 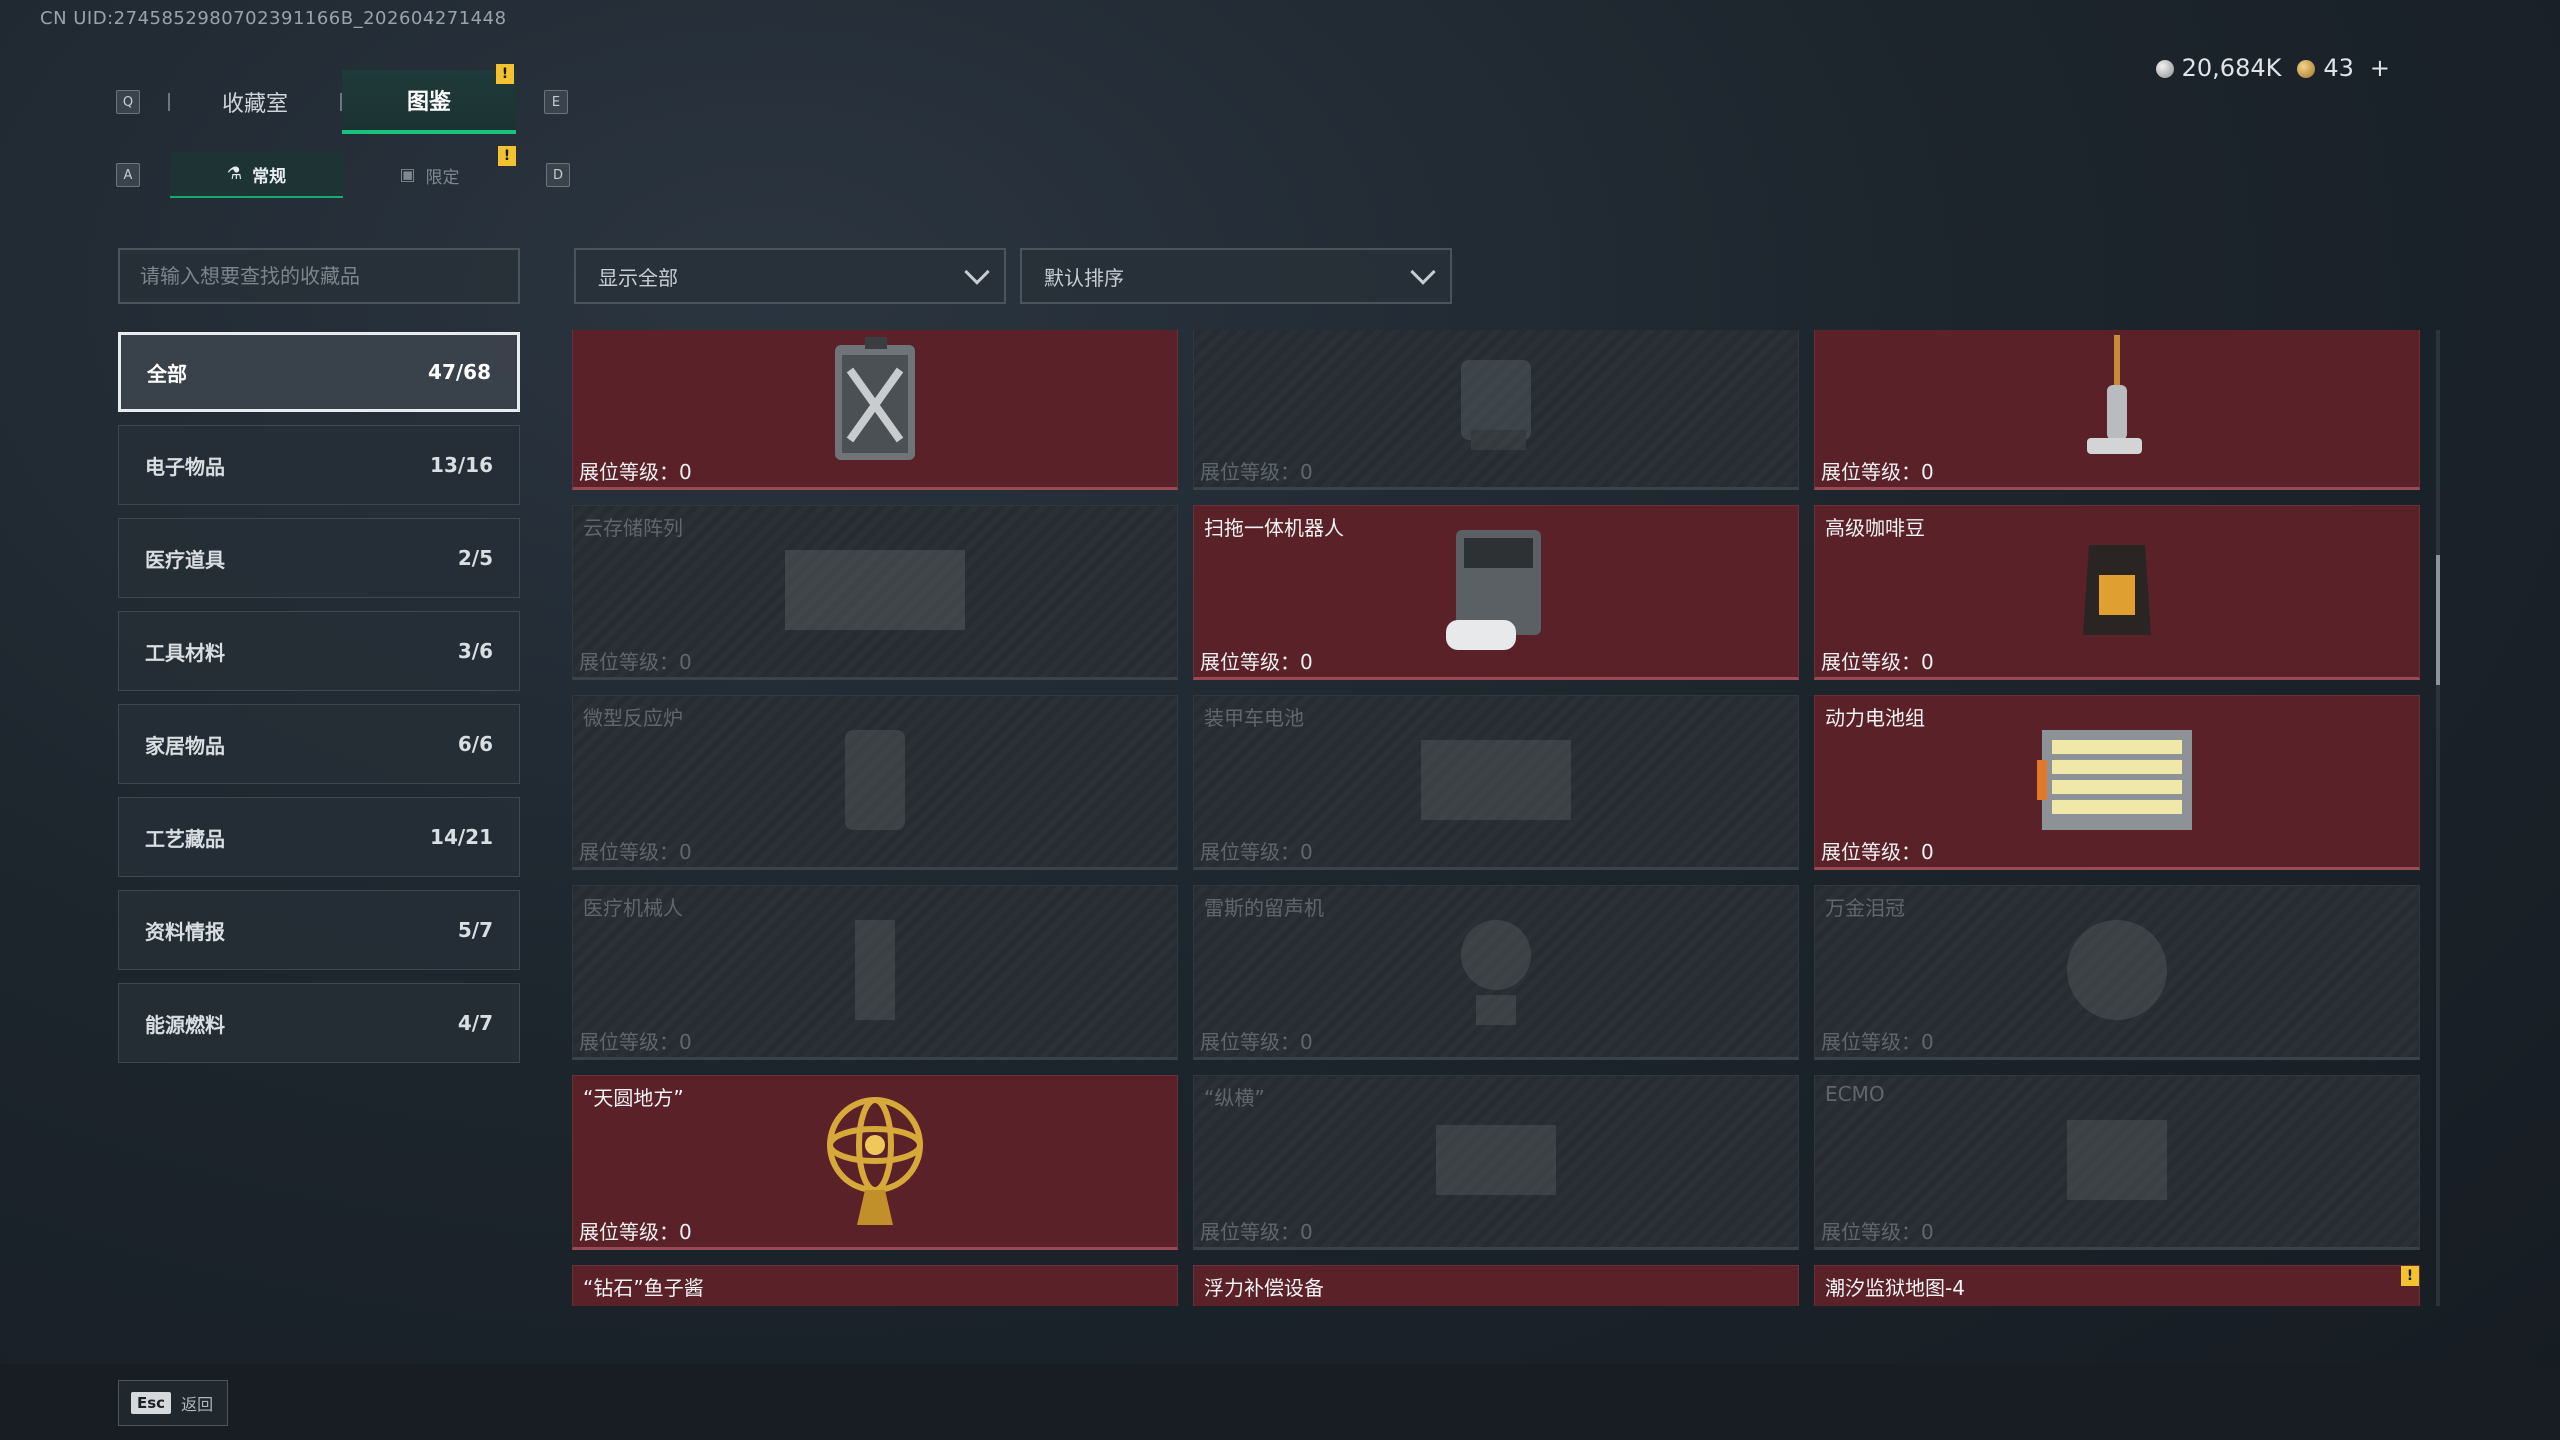 What do you see at coordinates (1496, 402) in the screenshot?
I see `device-icon` at bounding box center [1496, 402].